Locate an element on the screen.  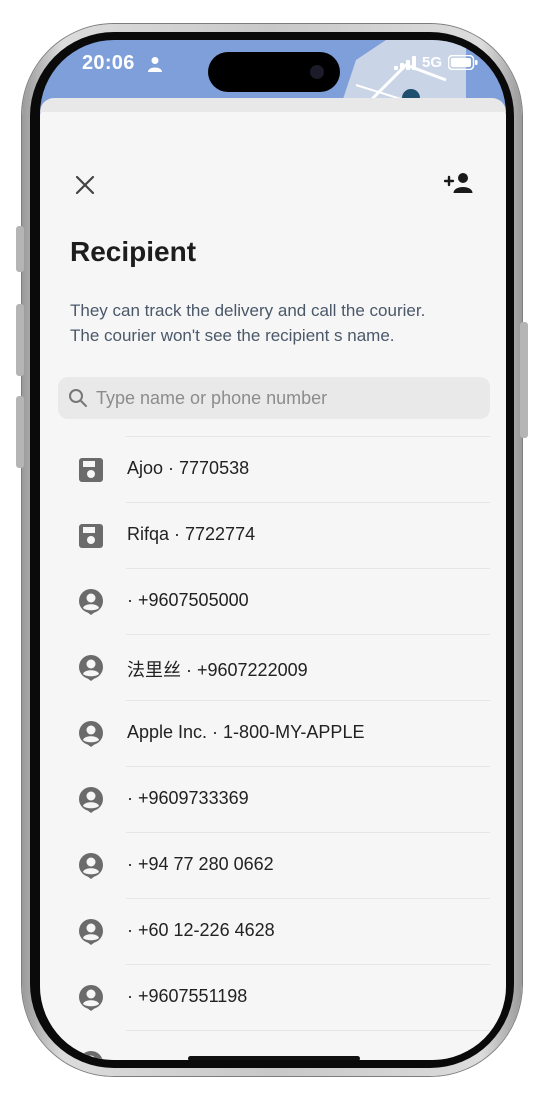
add-person-icon is located at coordinates (458, 183).